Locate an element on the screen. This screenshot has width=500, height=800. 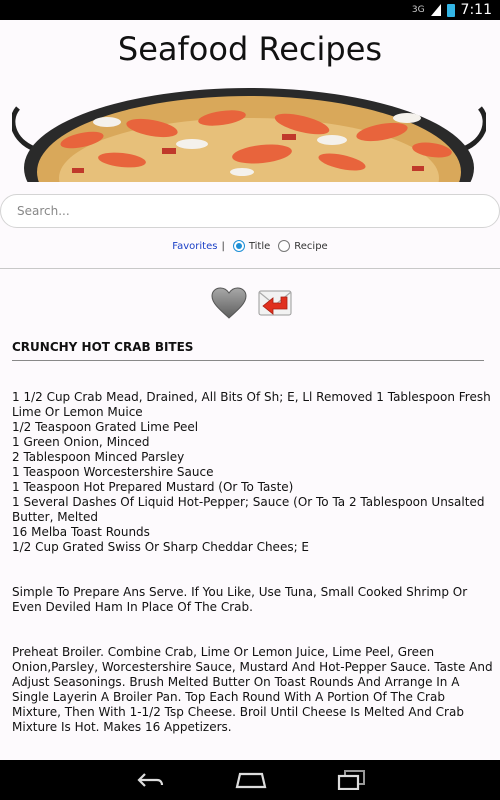
search-filter-row: Favorites | Title Recipe is located at coordinates (250, 246).